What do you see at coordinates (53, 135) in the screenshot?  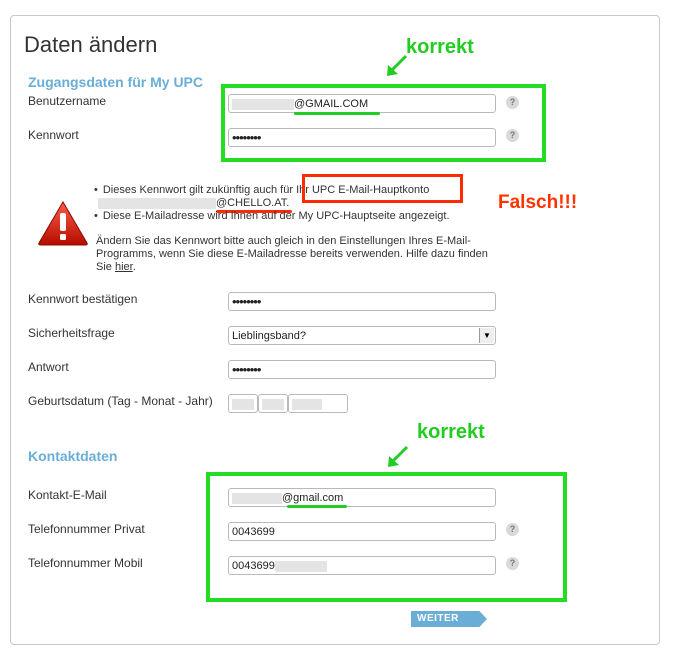 I see `password-label: Kennwort` at bounding box center [53, 135].